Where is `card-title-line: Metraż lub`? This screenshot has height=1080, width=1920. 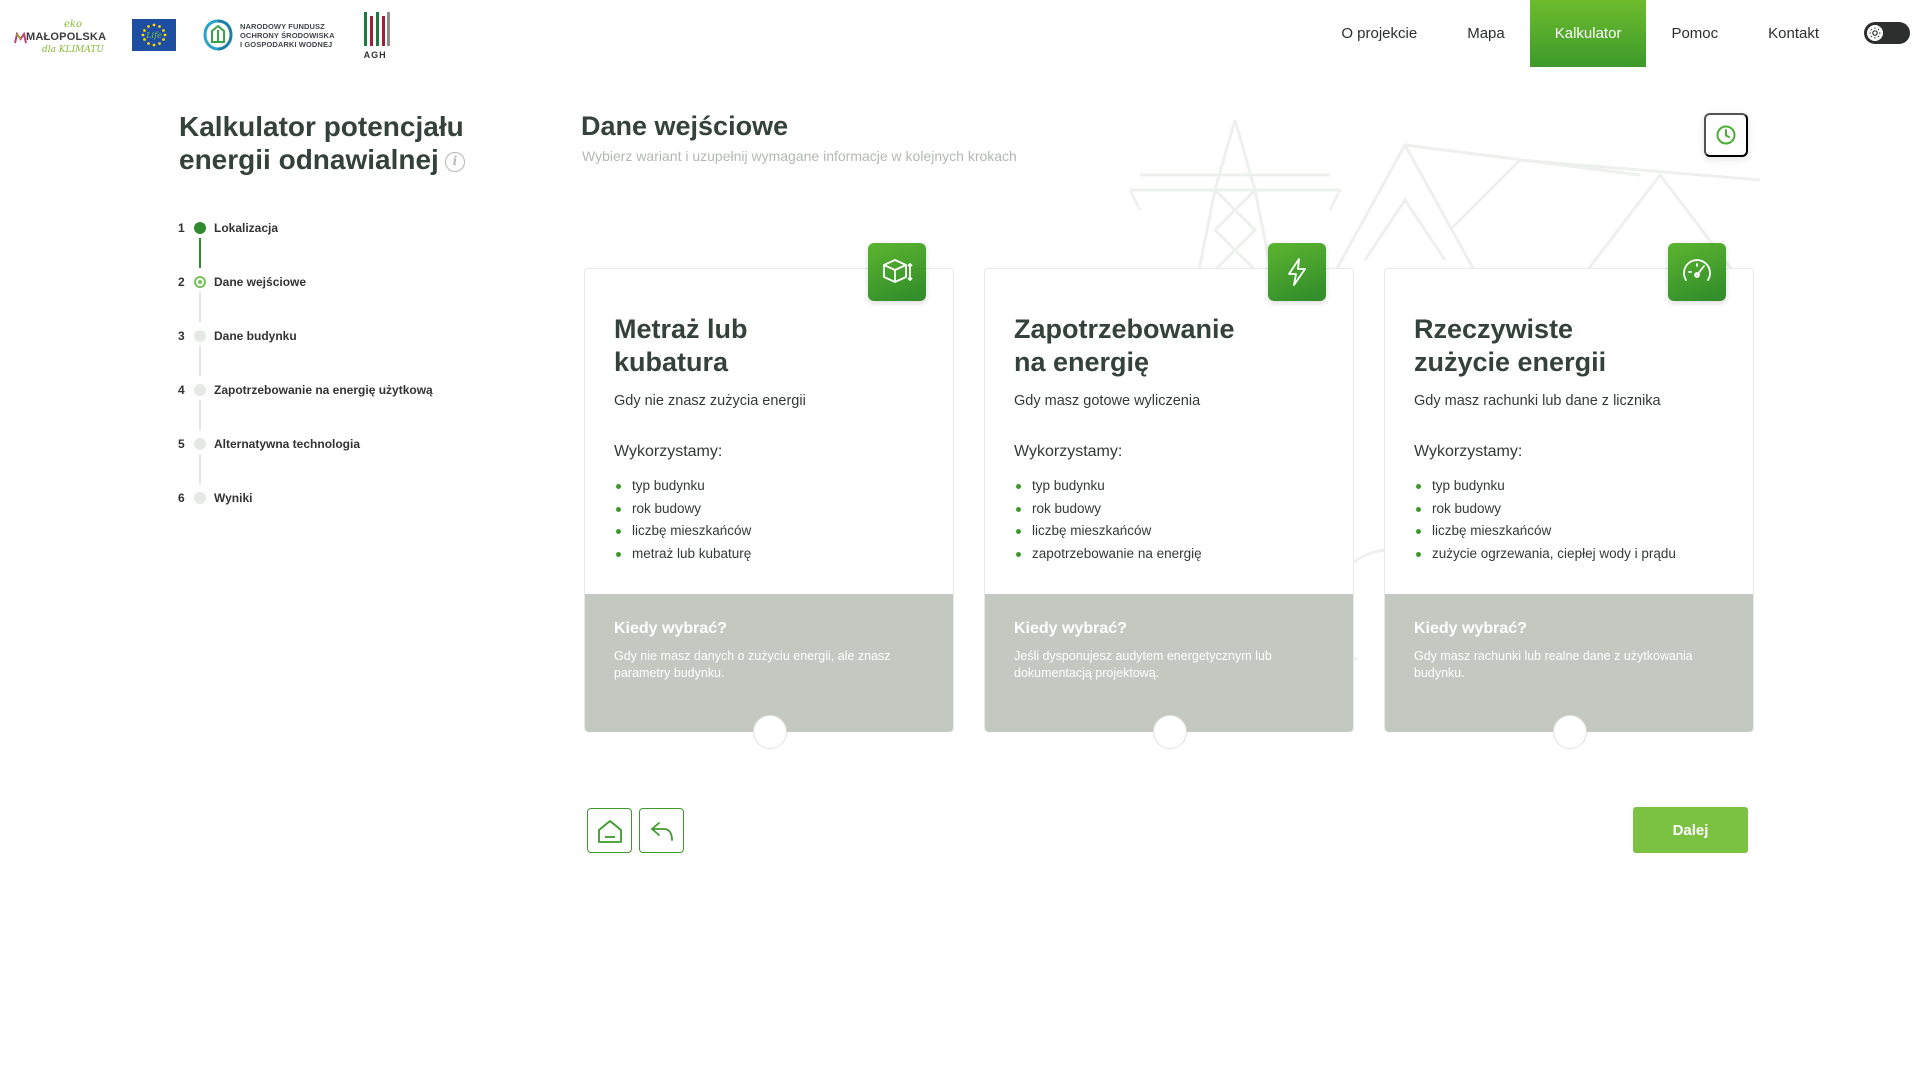 card-title-line: Metraż lub is located at coordinates (681, 329).